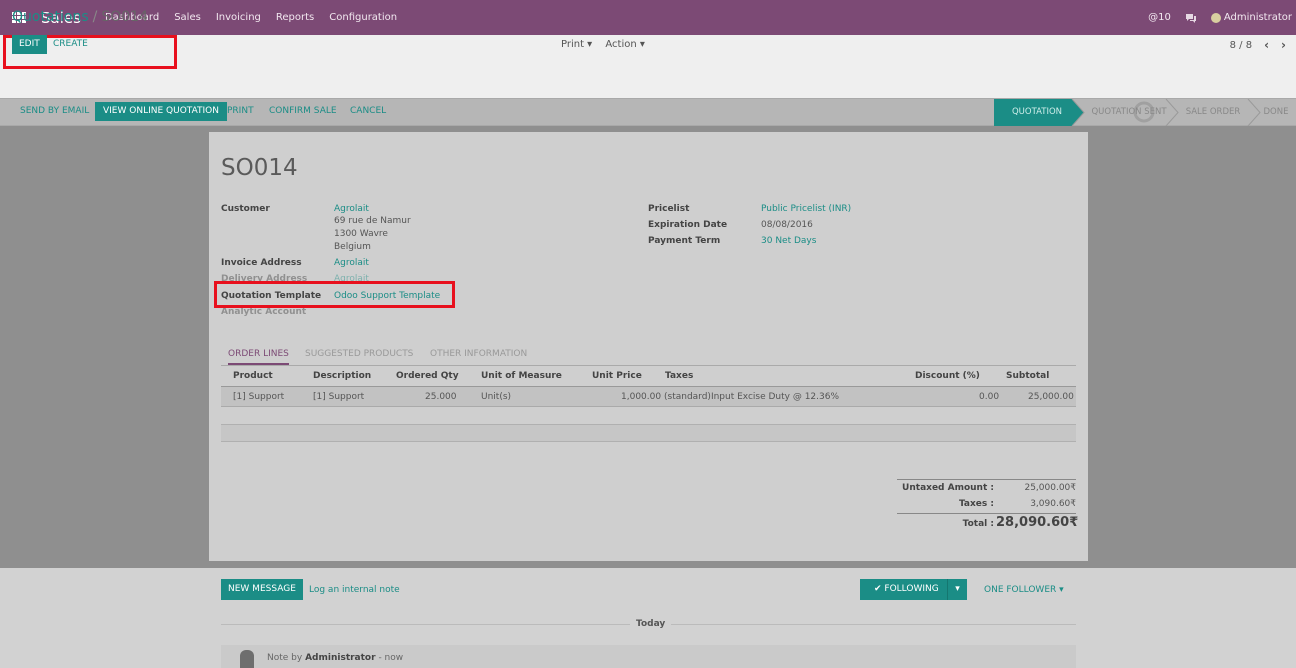  Describe the element at coordinates (238, 17) in the screenshot. I see `menu-invoicing: Invoicing` at that location.